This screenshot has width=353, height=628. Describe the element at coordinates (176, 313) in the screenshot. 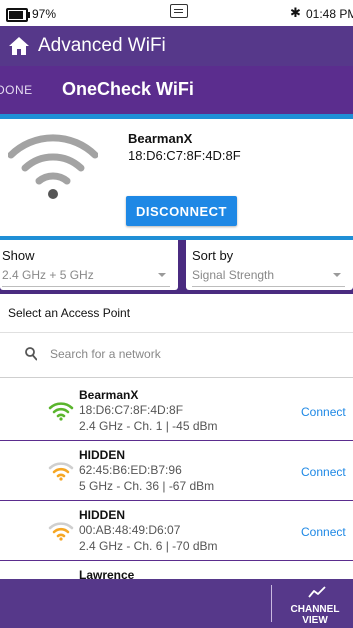

I see `list-header: Select an Access Point` at that location.